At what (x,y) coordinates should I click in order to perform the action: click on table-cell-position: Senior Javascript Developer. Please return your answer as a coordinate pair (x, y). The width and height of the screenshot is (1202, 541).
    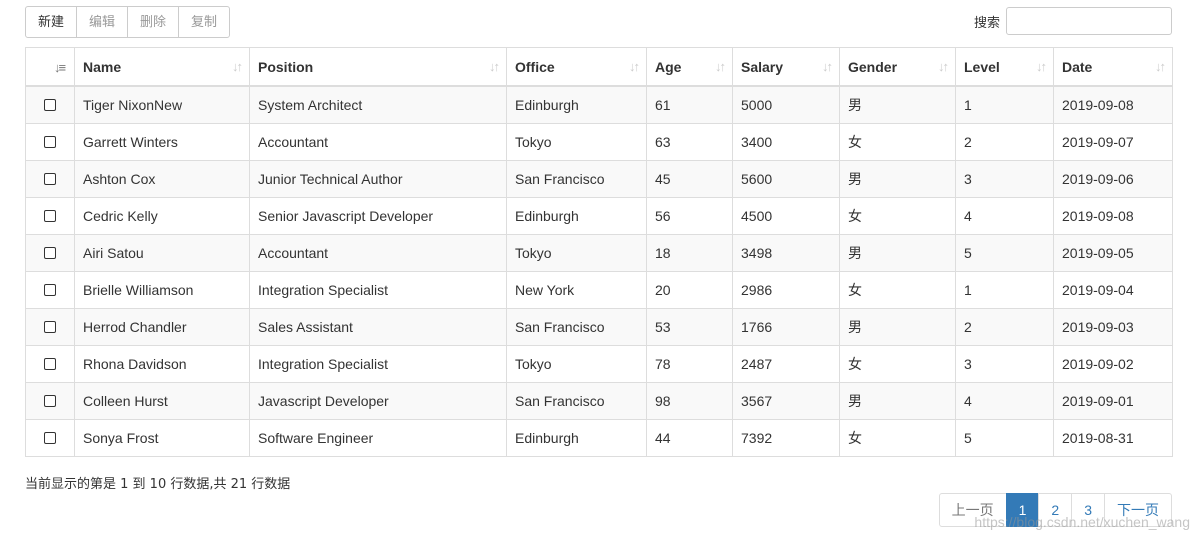
    Looking at the image, I should click on (378, 216).